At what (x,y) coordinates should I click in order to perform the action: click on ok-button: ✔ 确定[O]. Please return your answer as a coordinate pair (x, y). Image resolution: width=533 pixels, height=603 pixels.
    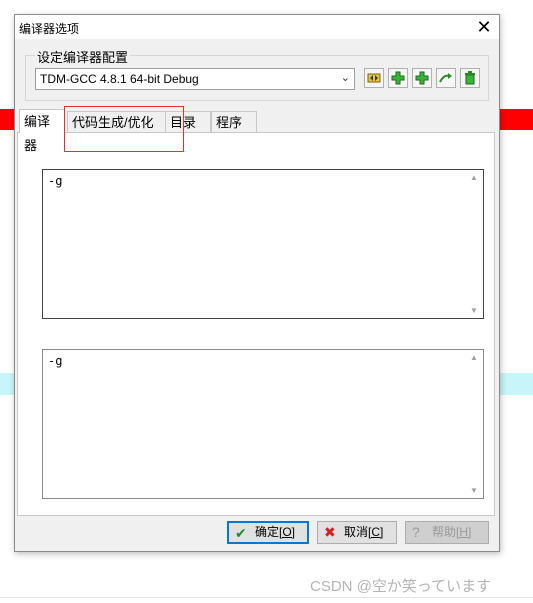
    Looking at the image, I should click on (268, 532).